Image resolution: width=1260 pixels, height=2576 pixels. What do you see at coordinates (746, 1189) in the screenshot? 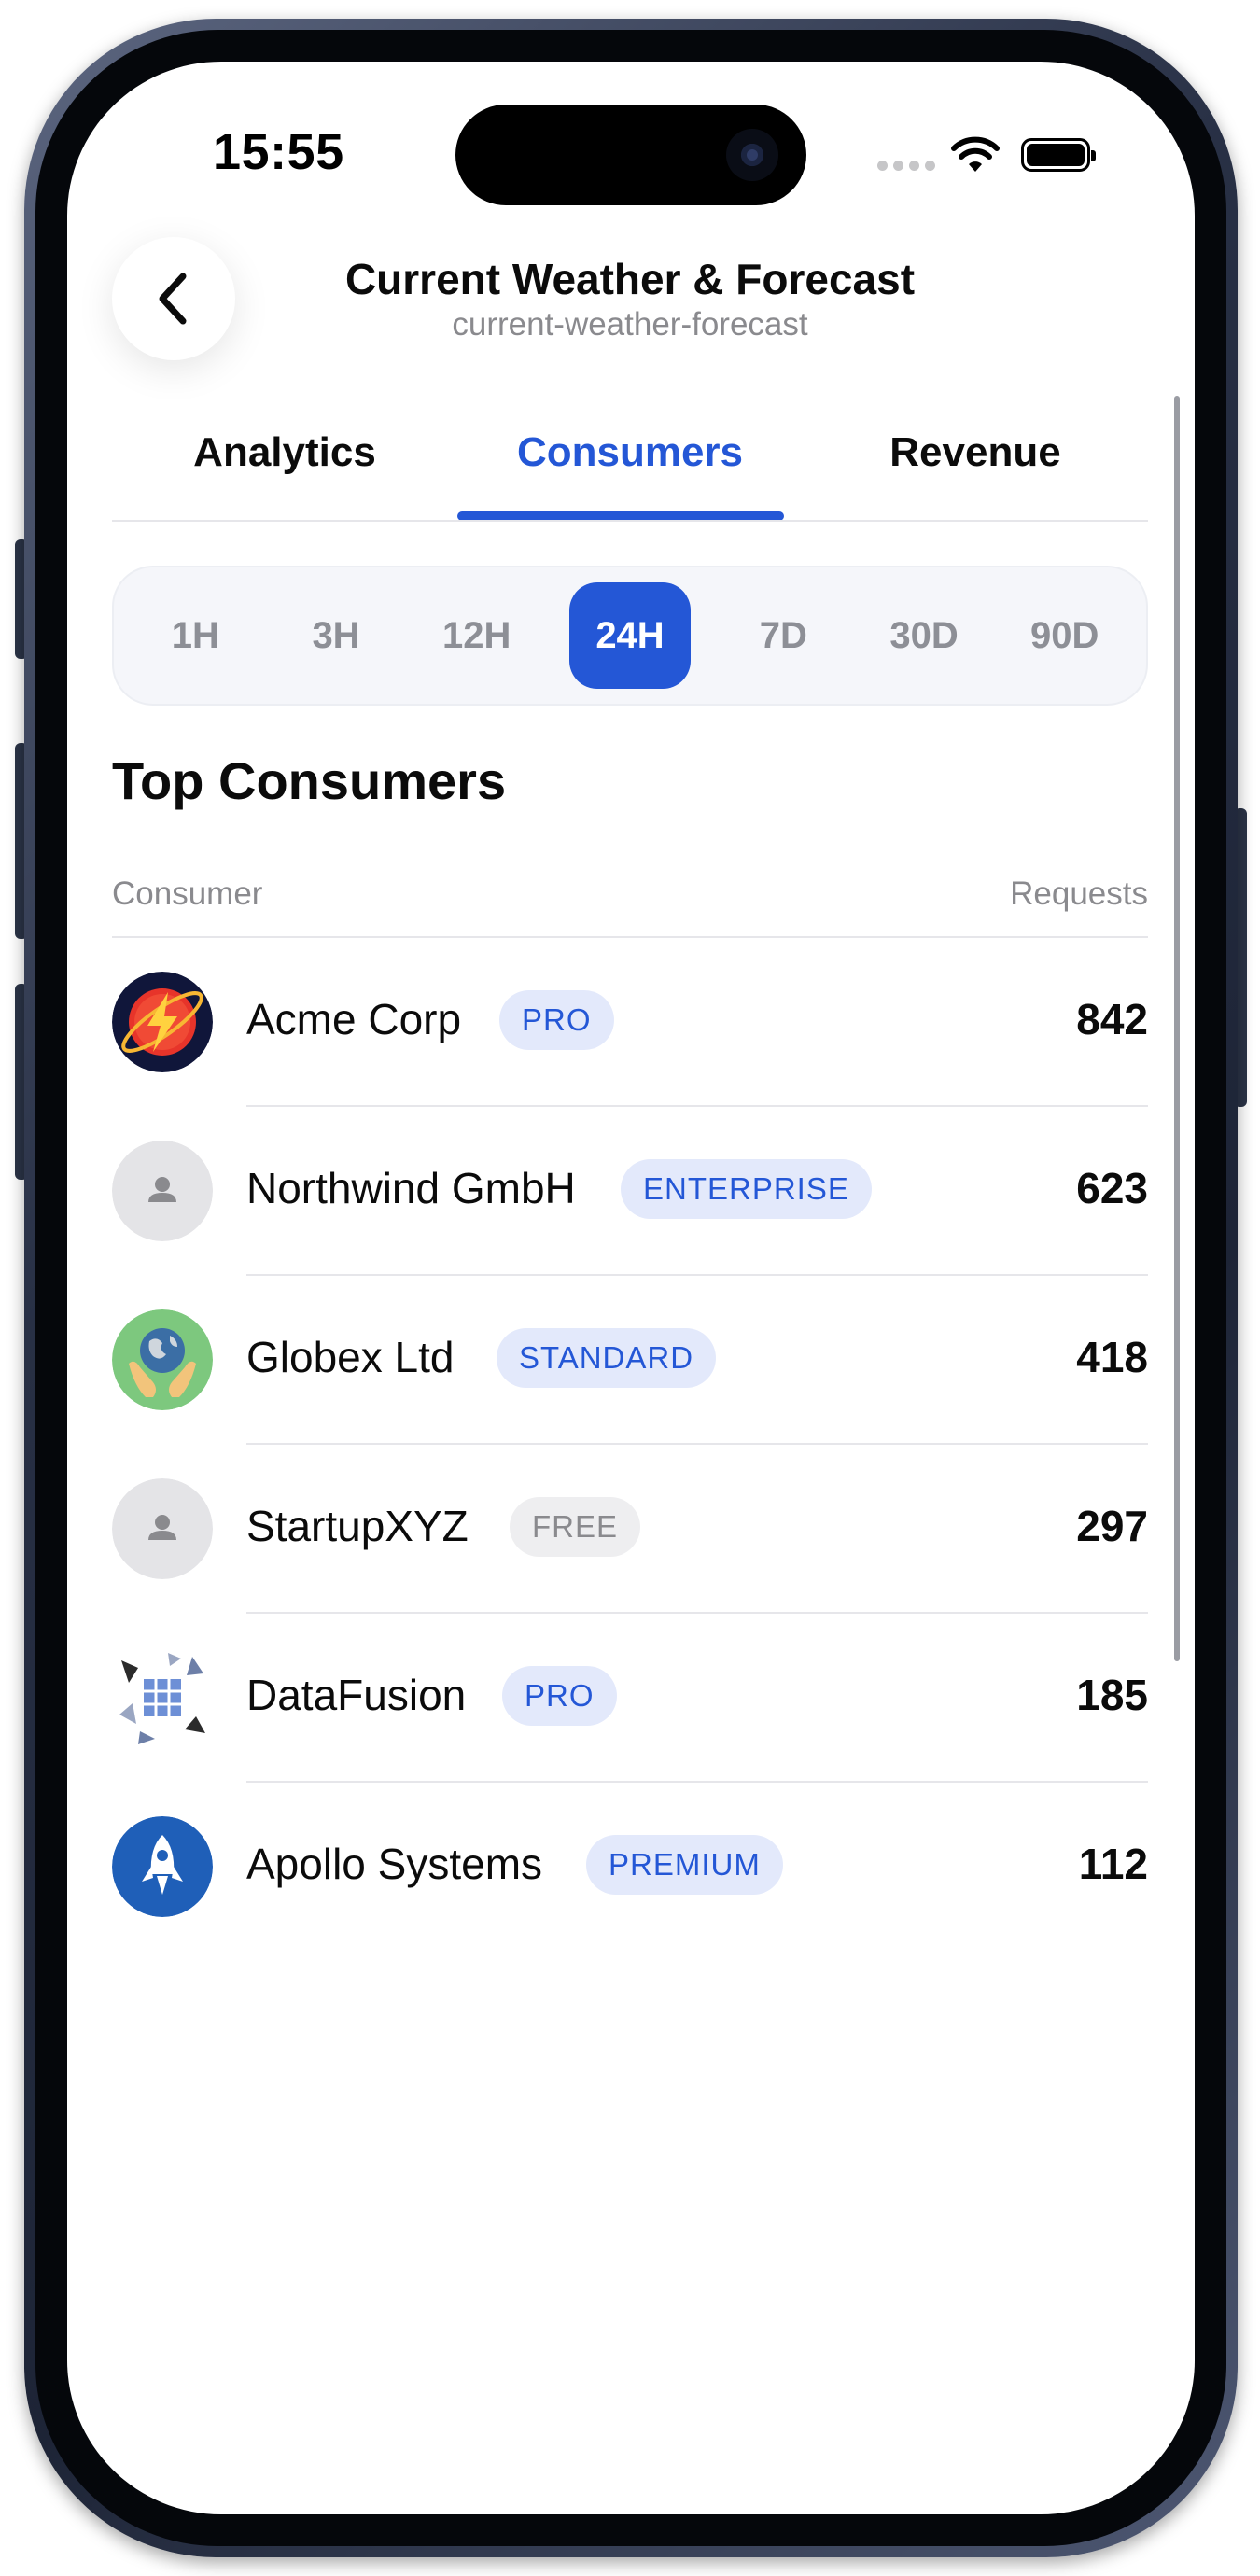
I see `tier-badge: ENTERPRISE` at bounding box center [746, 1189].